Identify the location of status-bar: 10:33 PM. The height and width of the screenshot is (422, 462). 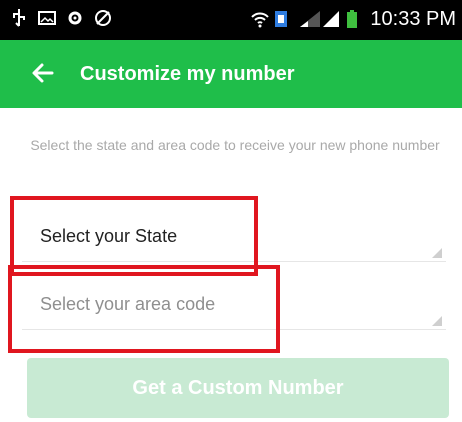
(231, 20).